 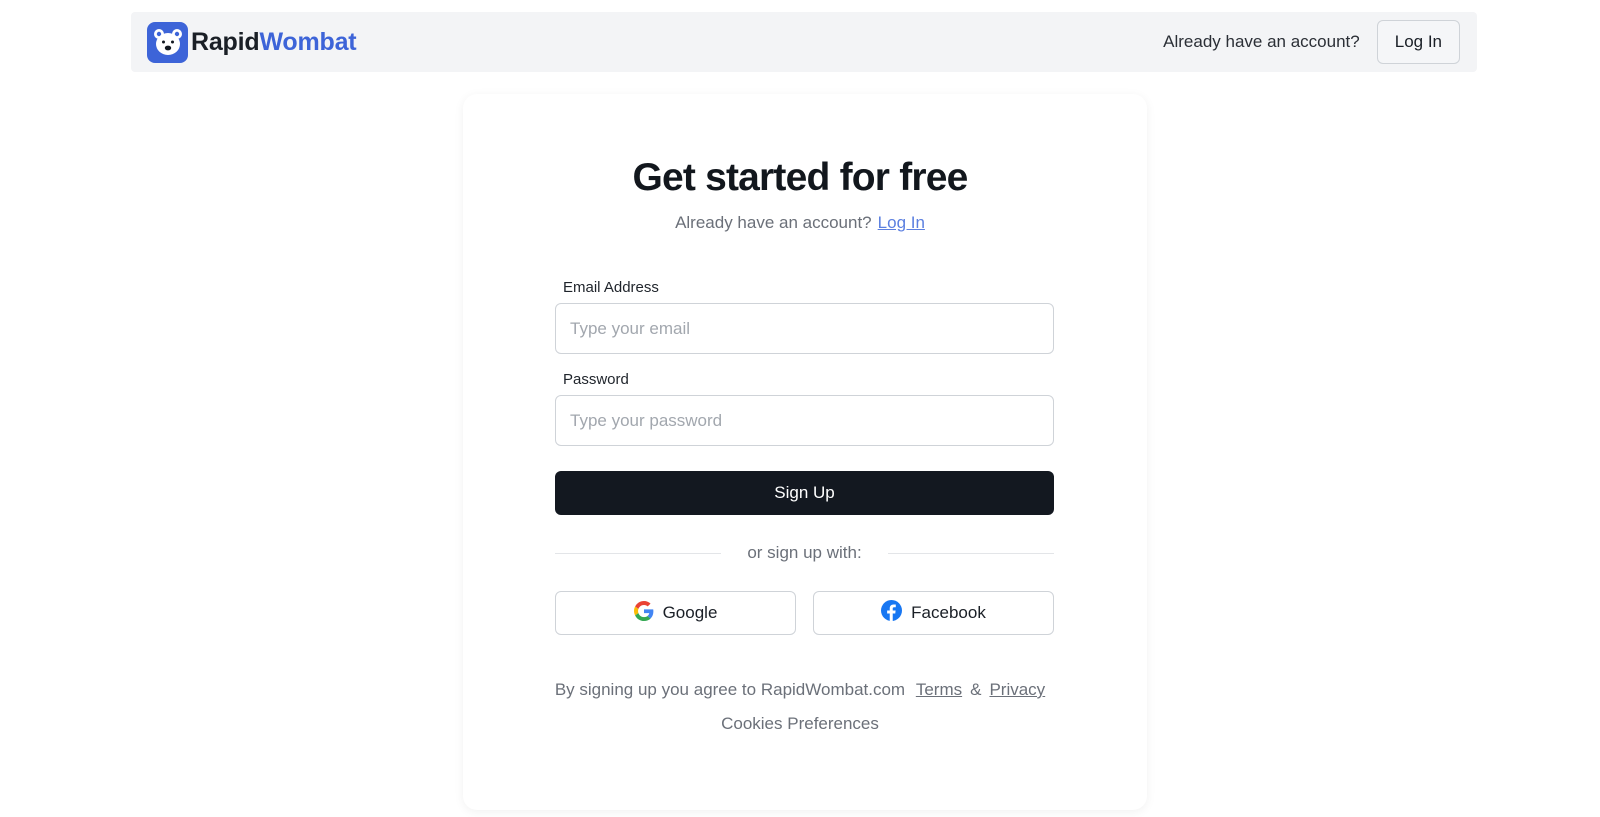 What do you see at coordinates (892, 613) in the screenshot?
I see `facebook-icon` at bounding box center [892, 613].